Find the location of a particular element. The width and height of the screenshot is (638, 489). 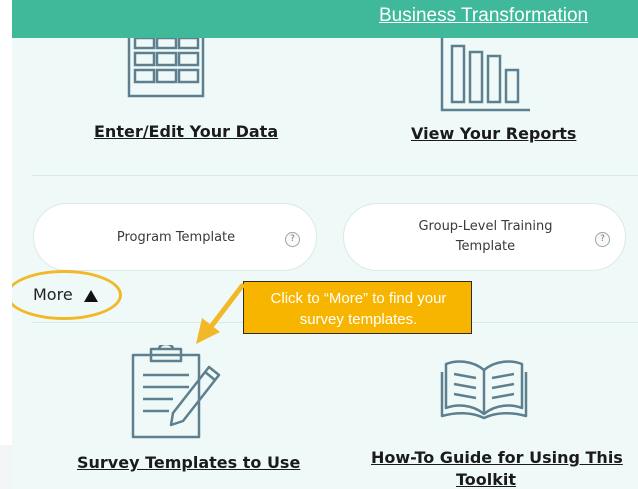

bar-chart-icon is located at coordinates (486, 76).